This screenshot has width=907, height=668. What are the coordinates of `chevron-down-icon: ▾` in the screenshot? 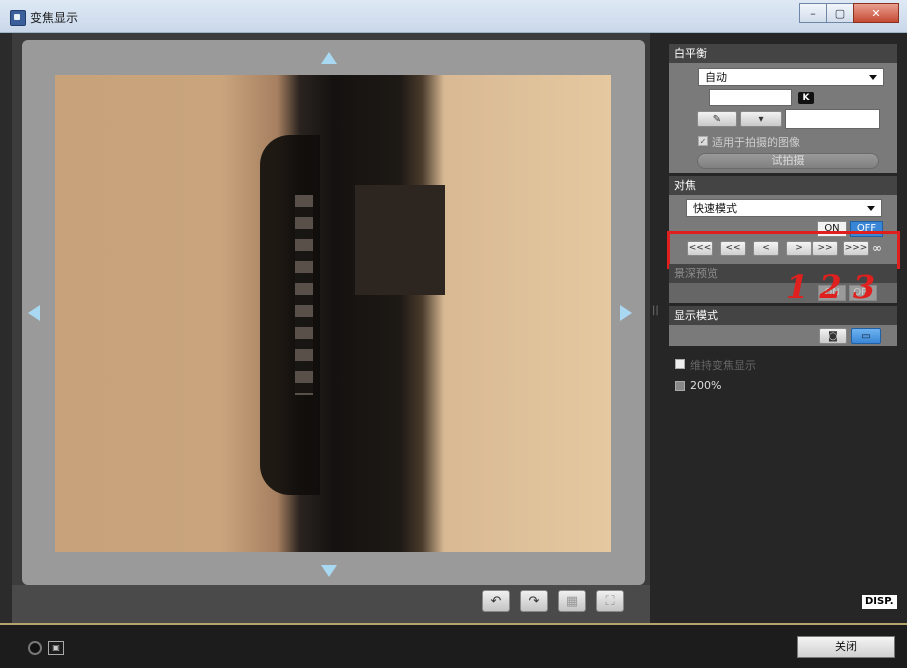 It's located at (761, 119).